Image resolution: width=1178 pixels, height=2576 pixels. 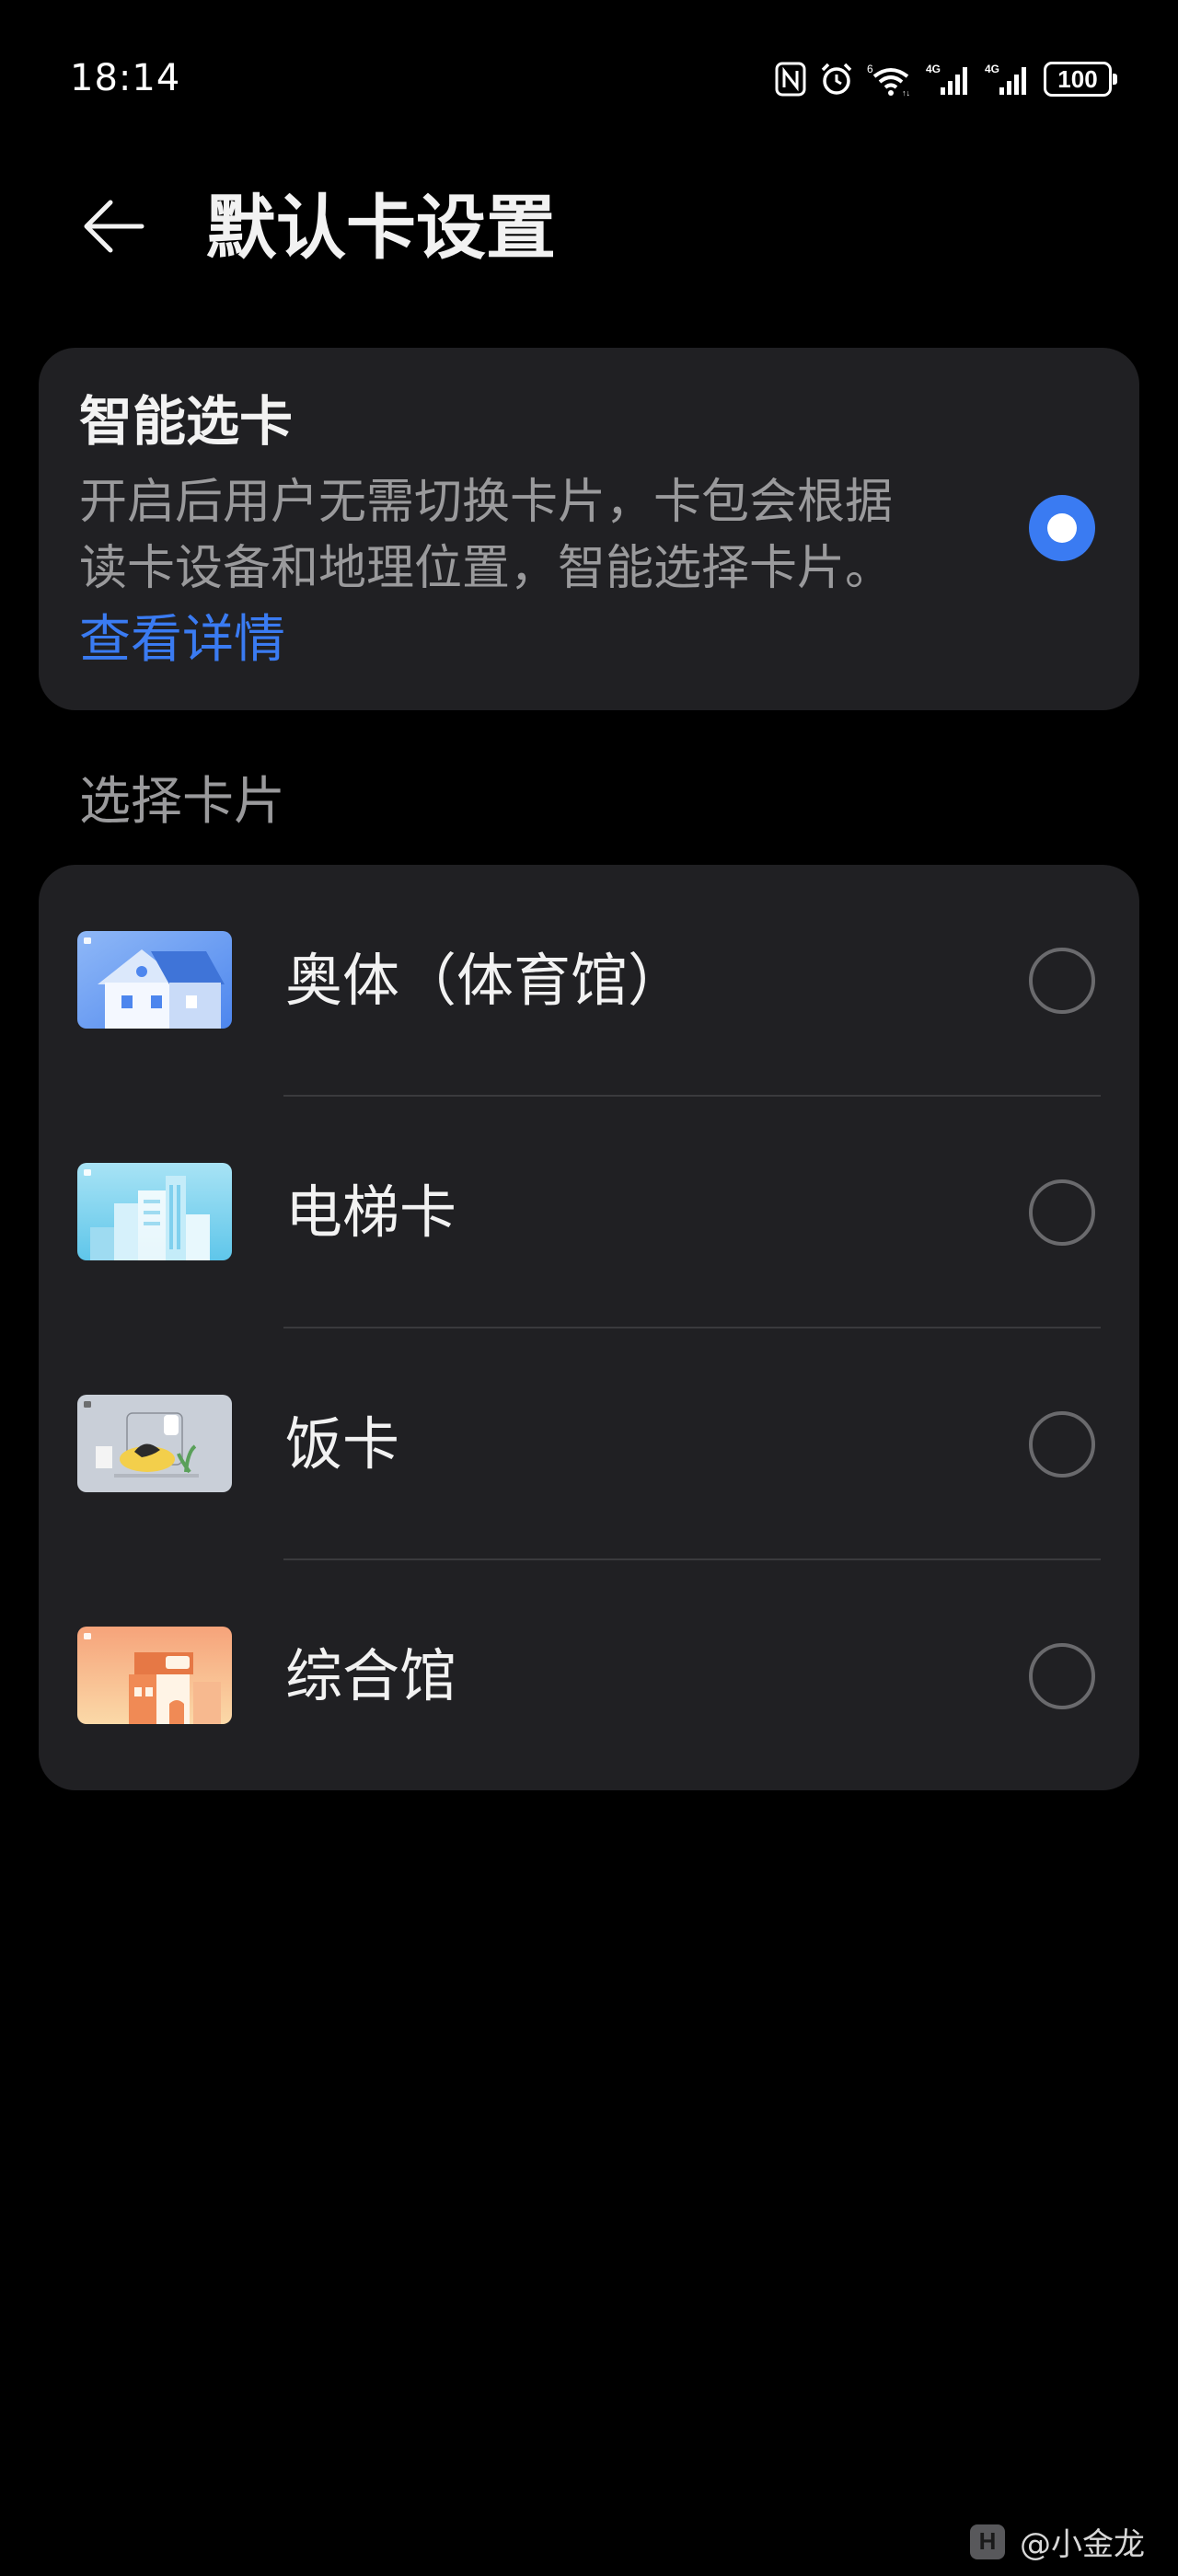 What do you see at coordinates (987, 2541) in the screenshot?
I see `watermark-logo: H` at bounding box center [987, 2541].